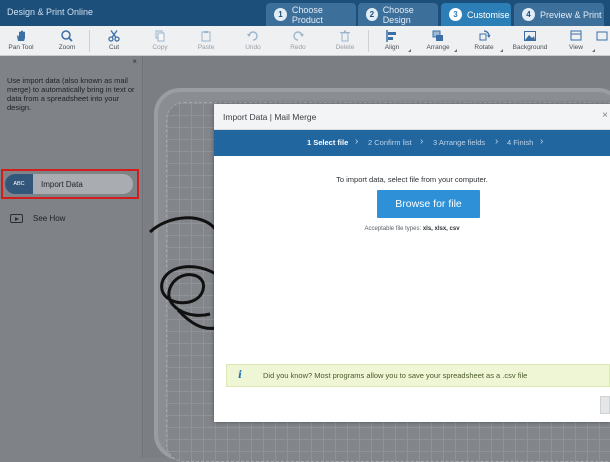  Describe the element at coordinates (393, 229) in the screenshot. I see `types-prefix: Acceptable file types:` at that location.